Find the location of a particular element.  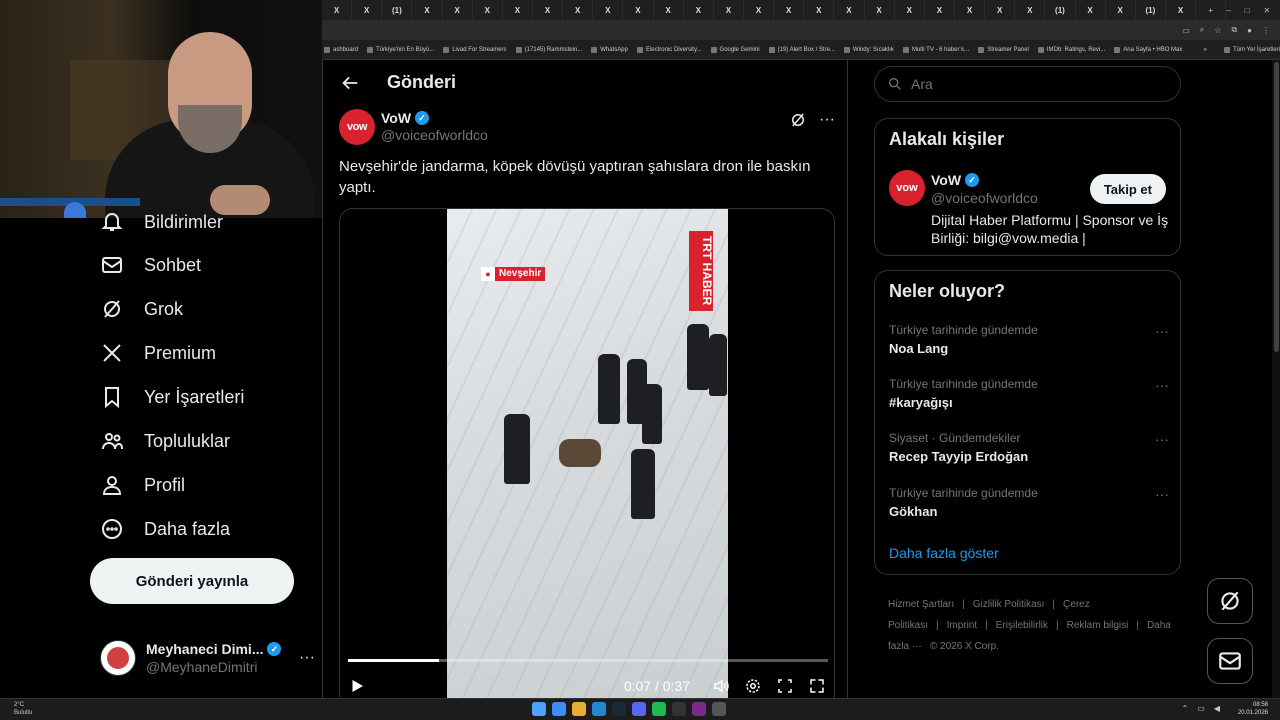

file-explorer-icon is located at coordinates (579, 709).